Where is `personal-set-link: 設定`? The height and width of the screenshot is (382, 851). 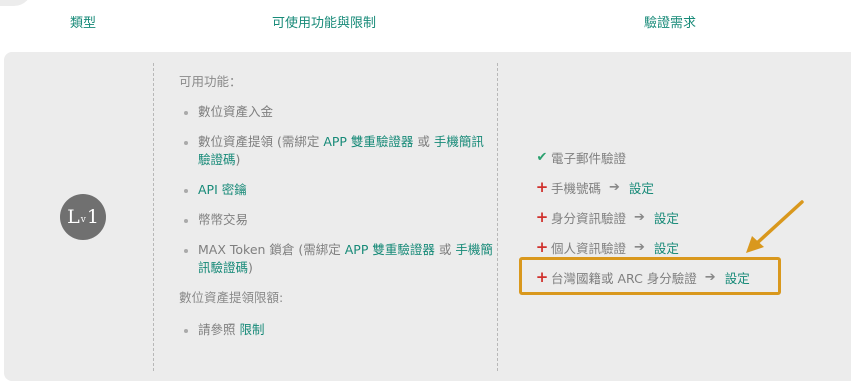
personal-set-link: 設定 is located at coordinates (666, 247).